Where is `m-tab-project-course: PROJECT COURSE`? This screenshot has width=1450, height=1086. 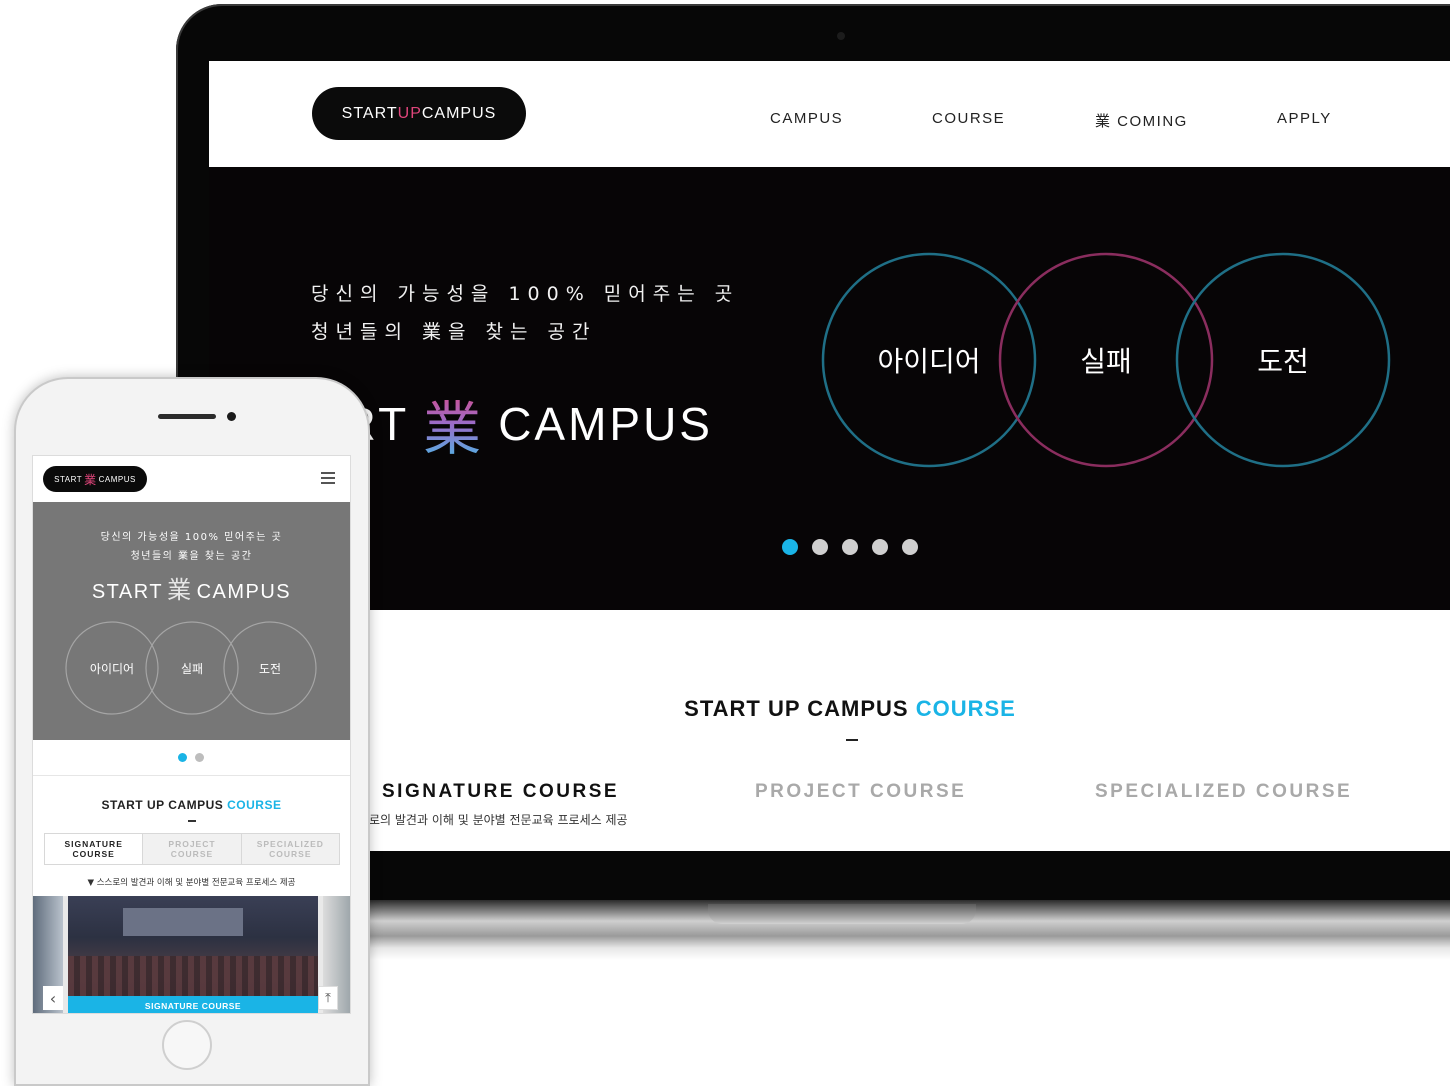 m-tab-project-course: PROJECT COURSE is located at coordinates (191, 849).